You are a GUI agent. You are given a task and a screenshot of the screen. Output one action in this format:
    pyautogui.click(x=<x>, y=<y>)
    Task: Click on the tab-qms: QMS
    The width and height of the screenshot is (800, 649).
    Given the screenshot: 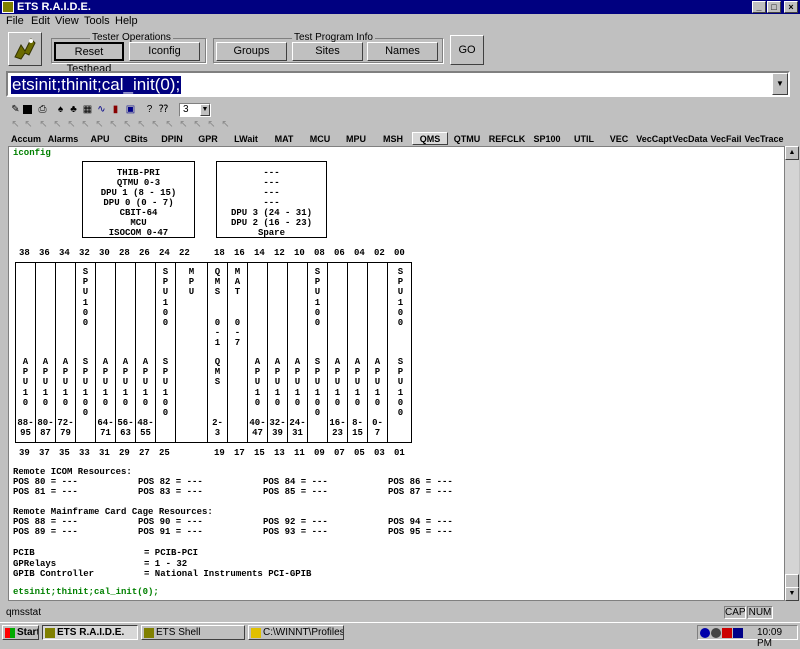 What is the action you would take?
    pyautogui.click(x=430, y=138)
    